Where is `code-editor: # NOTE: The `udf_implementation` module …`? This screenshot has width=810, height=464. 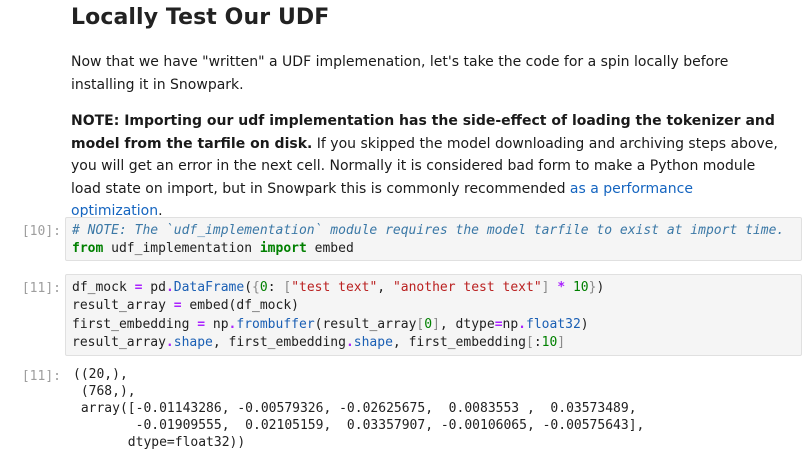 code-editor: # NOTE: The `udf_implementation` module … is located at coordinates (433, 240).